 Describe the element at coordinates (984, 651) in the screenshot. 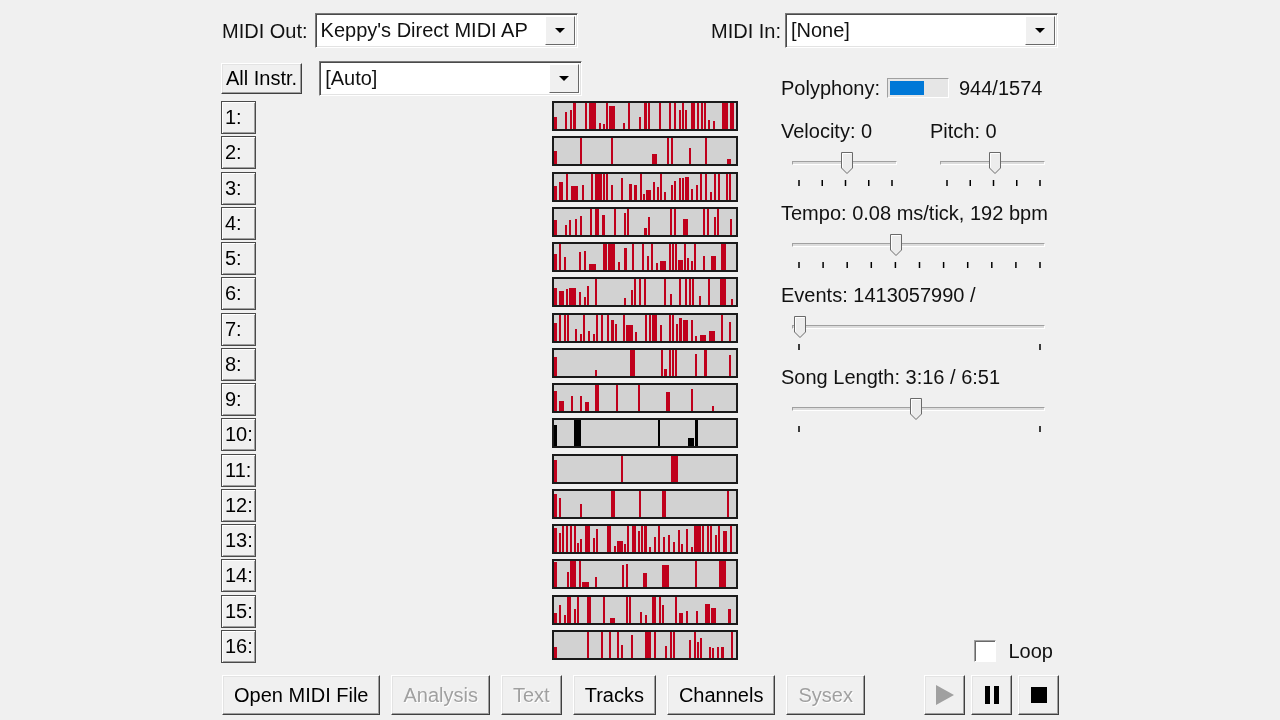

I see `loop-checkbox` at that location.